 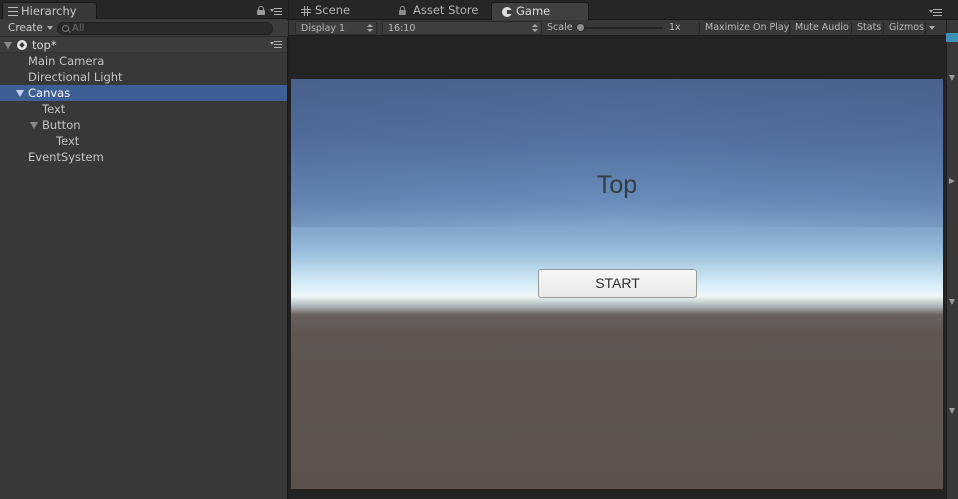 What do you see at coordinates (22, 45) in the screenshot?
I see `unity-scene-icon` at bounding box center [22, 45].